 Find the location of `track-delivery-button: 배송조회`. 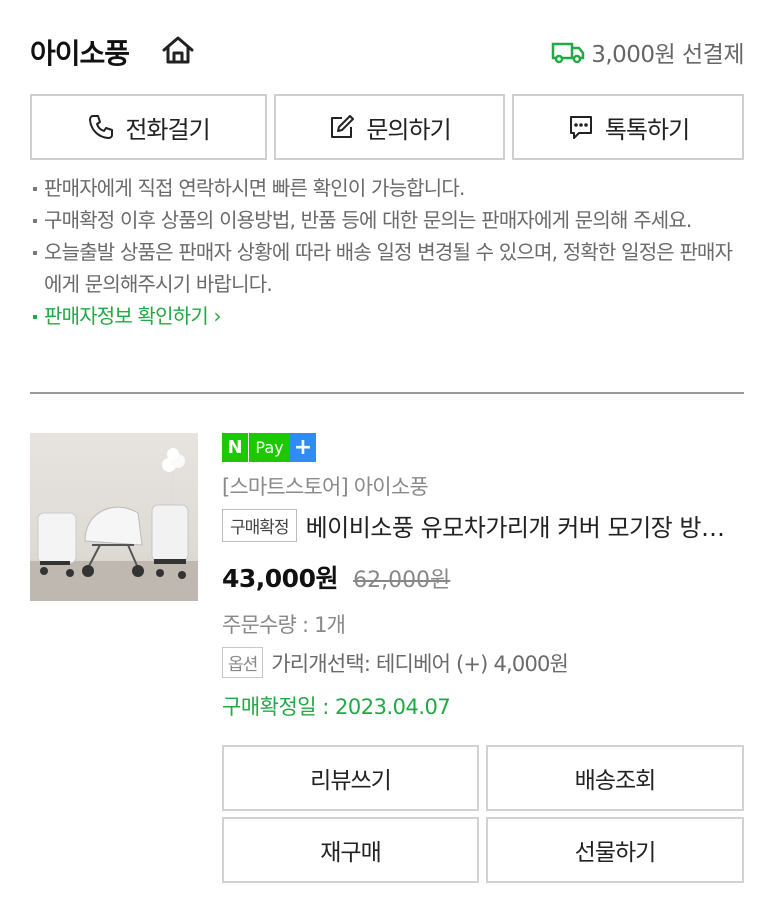

track-delivery-button: 배송조회 is located at coordinates (615, 778).